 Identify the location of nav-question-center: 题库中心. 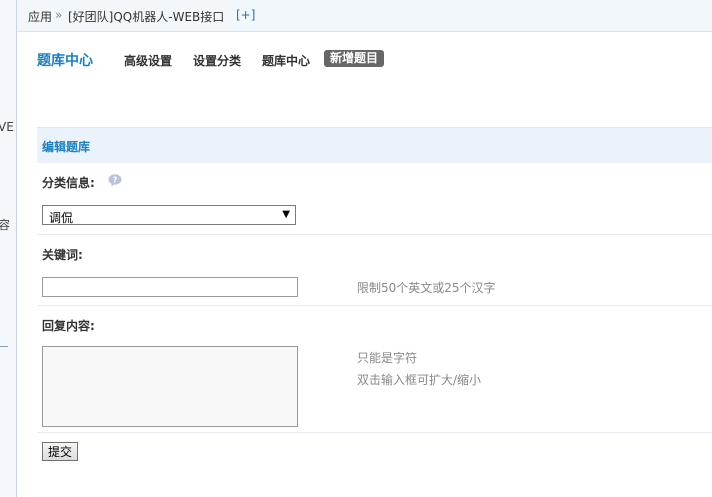
(286, 60).